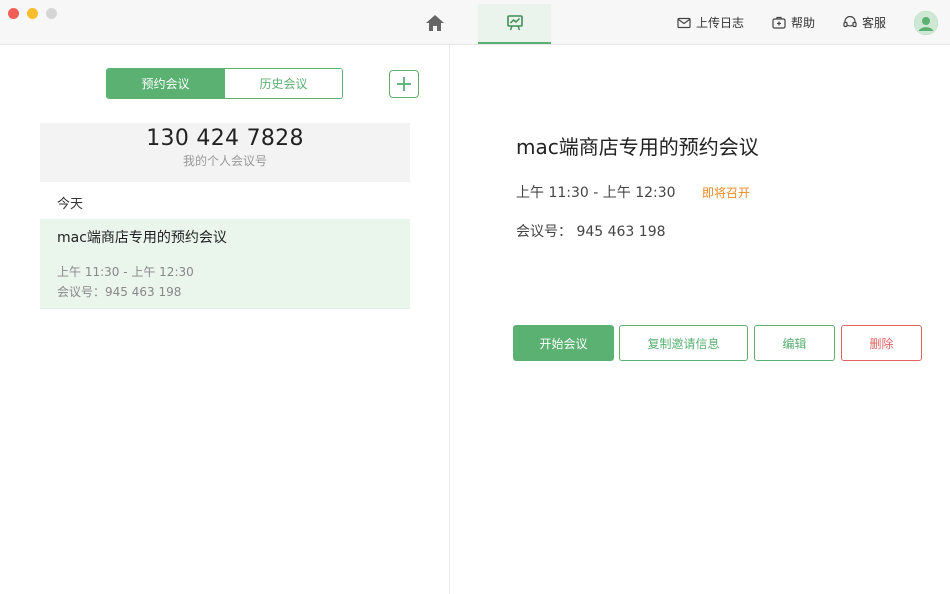 The height and width of the screenshot is (594, 950). I want to click on copy-invite-button: 复制邀请信息, so click(683, 343).